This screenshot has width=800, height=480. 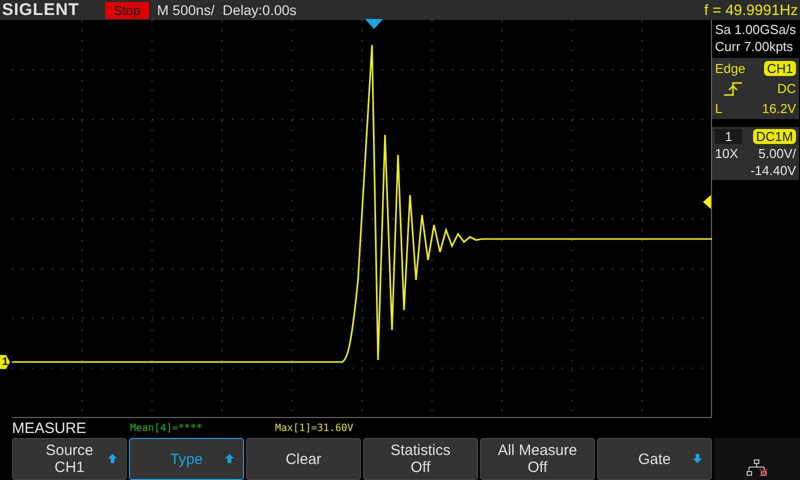 I want to click on vertical-offset-label: -14.40V, so click(x=773, y=170).